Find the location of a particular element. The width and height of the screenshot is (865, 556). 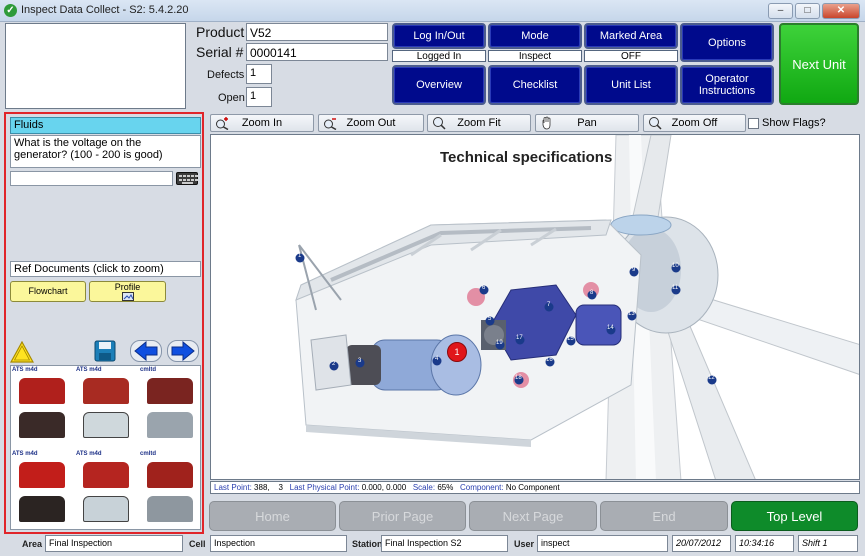

callout-10: 10 is located at coordinates (676, 269).